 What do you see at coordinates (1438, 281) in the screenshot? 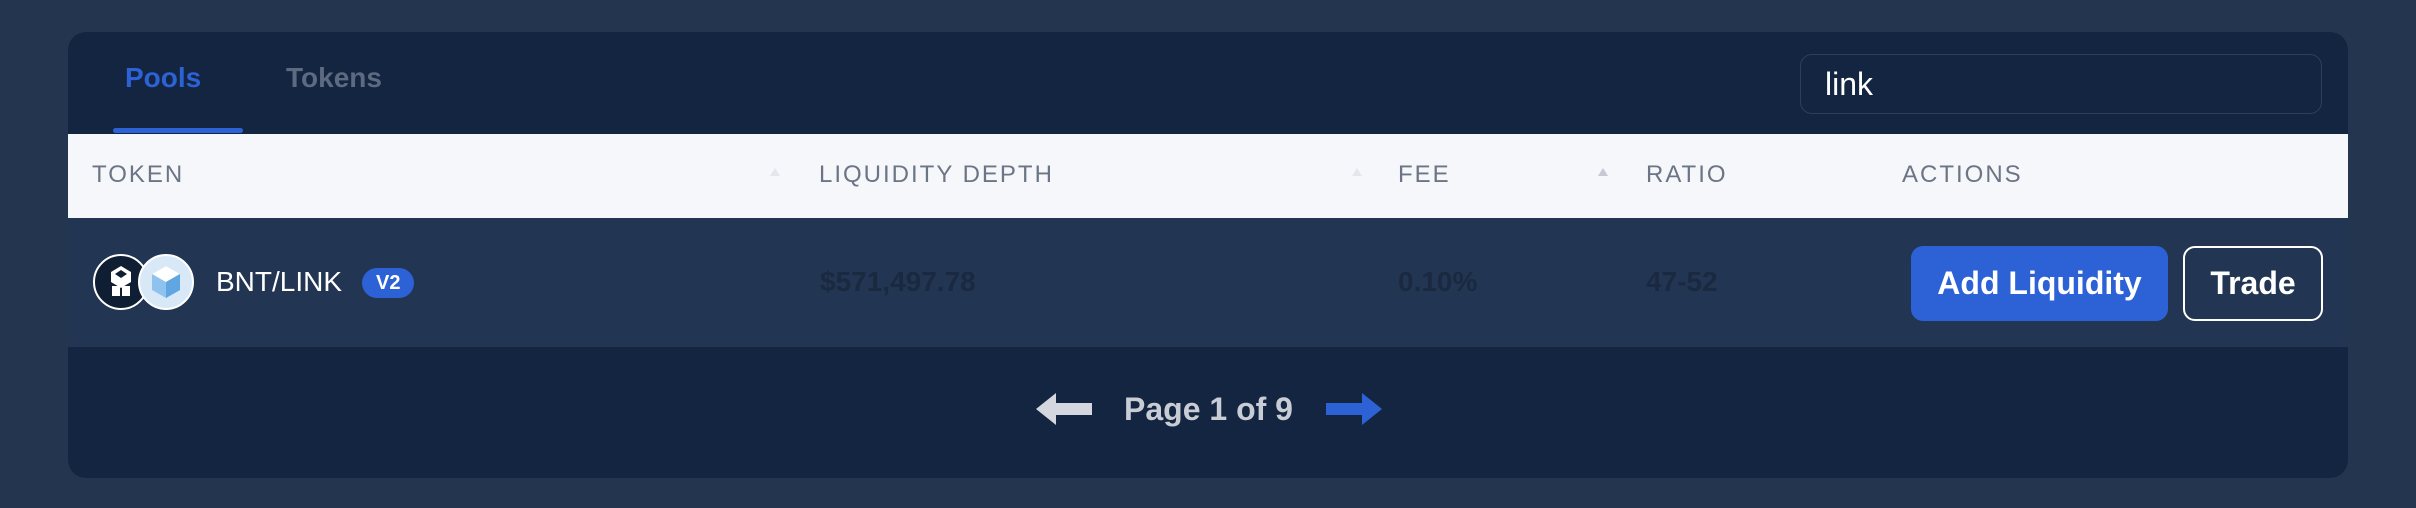
I see `fee-value: 0.10%` at bounding box center [1438, 281].